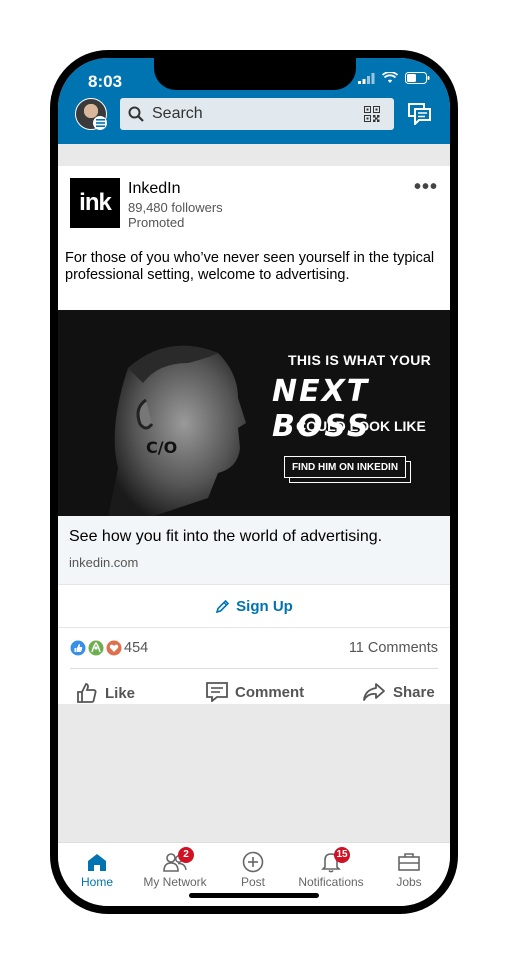  What do you see at coordinates (104, 562) in the screenshot?
I see `link-domain: inkedin.com` at bounding box center [104, 562].